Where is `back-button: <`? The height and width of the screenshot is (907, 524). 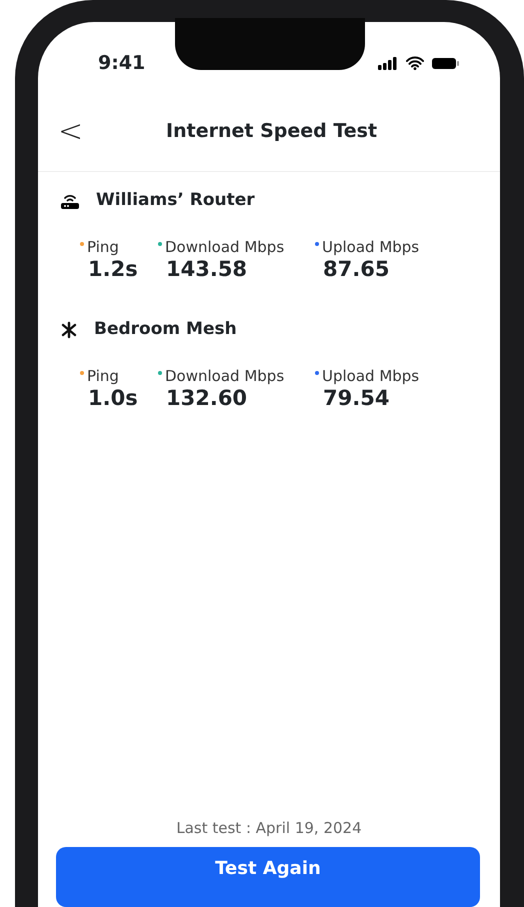
back-button: < is located at coordinates (71, 131).